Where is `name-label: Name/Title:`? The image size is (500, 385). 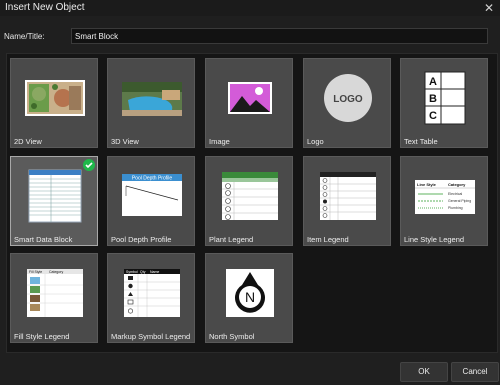 name-label: Name/Title: is located at coordinates (24, 36).